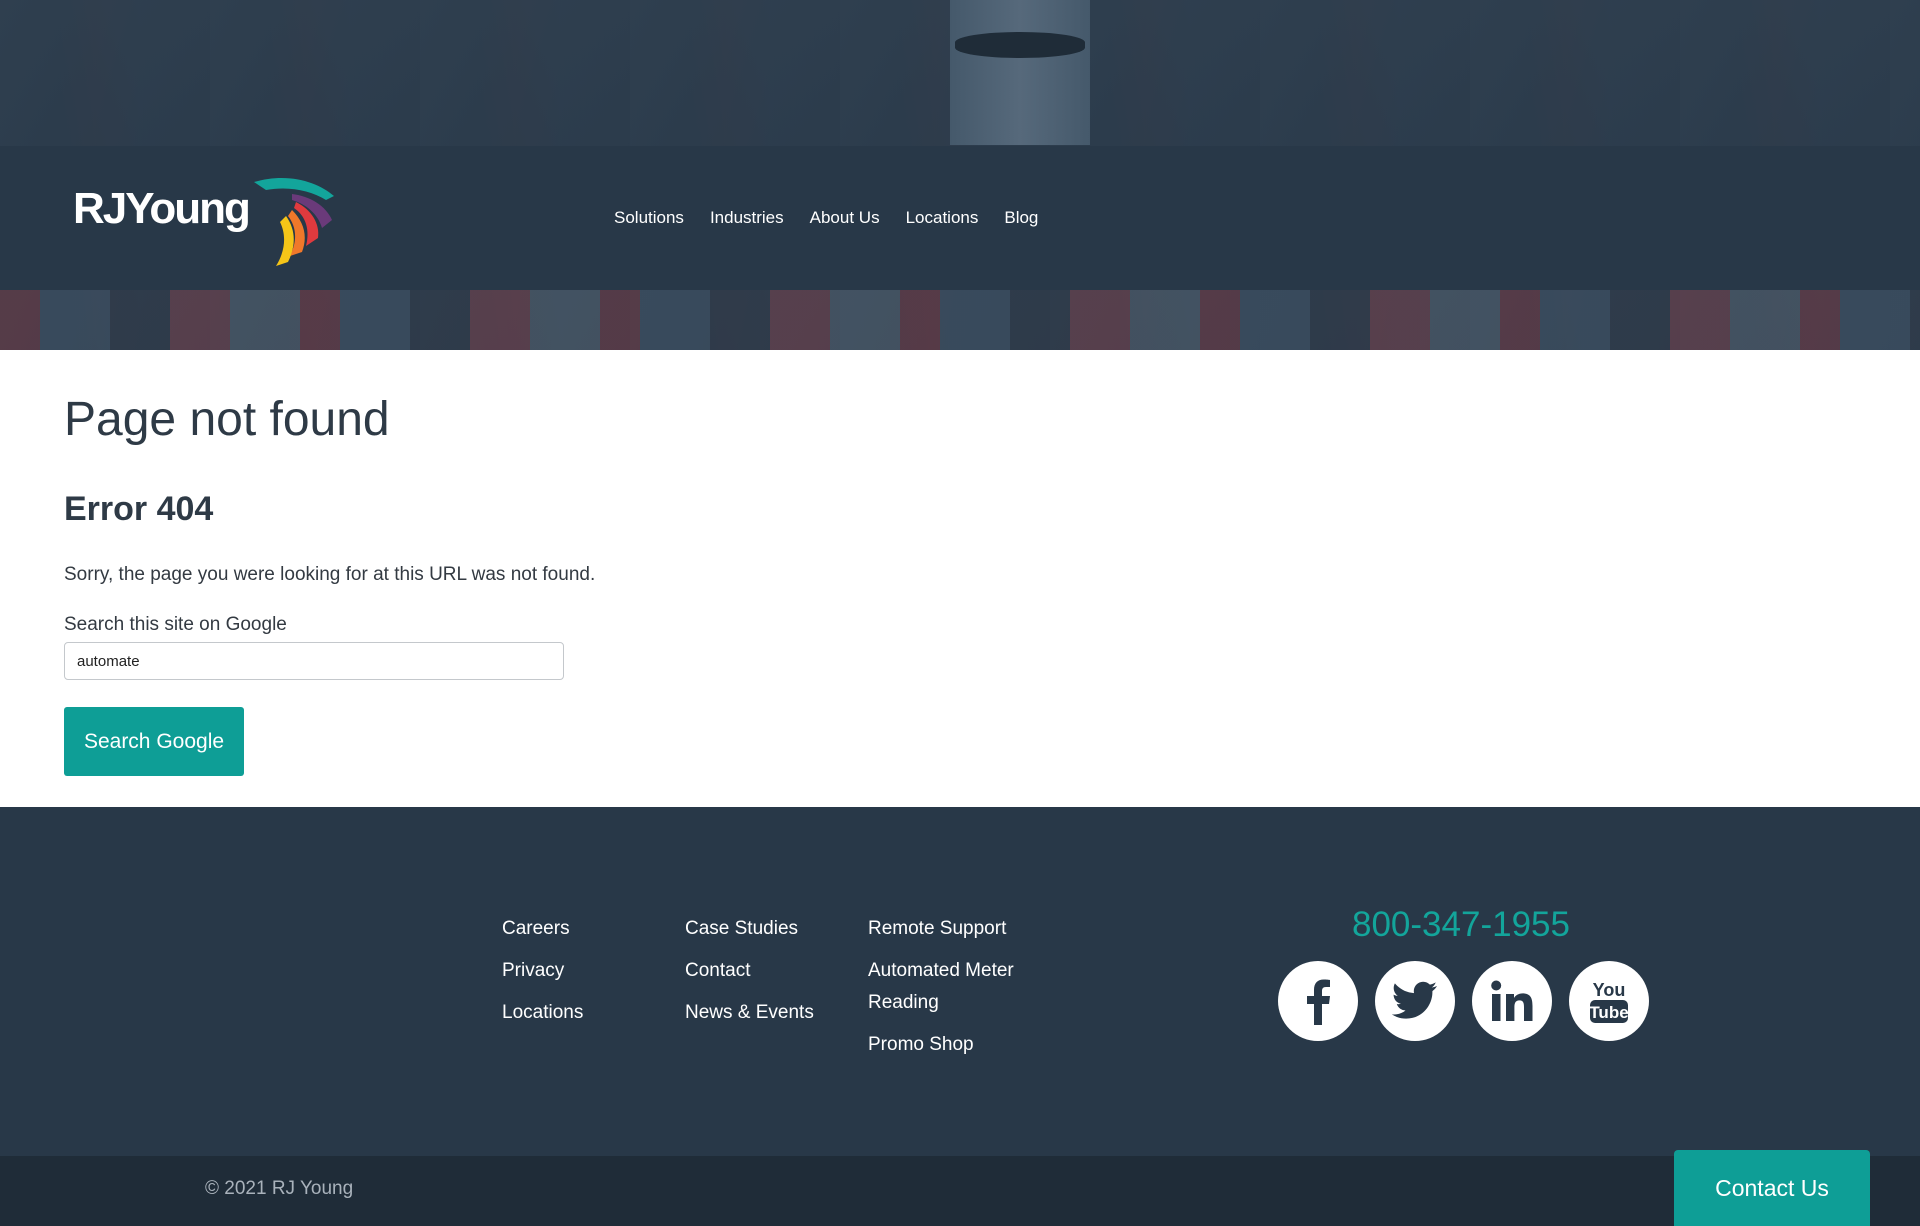 The width and height of the screenshot is (1920, 1226). I want to click on nav-solutions: Solutions, so click(649, 218).